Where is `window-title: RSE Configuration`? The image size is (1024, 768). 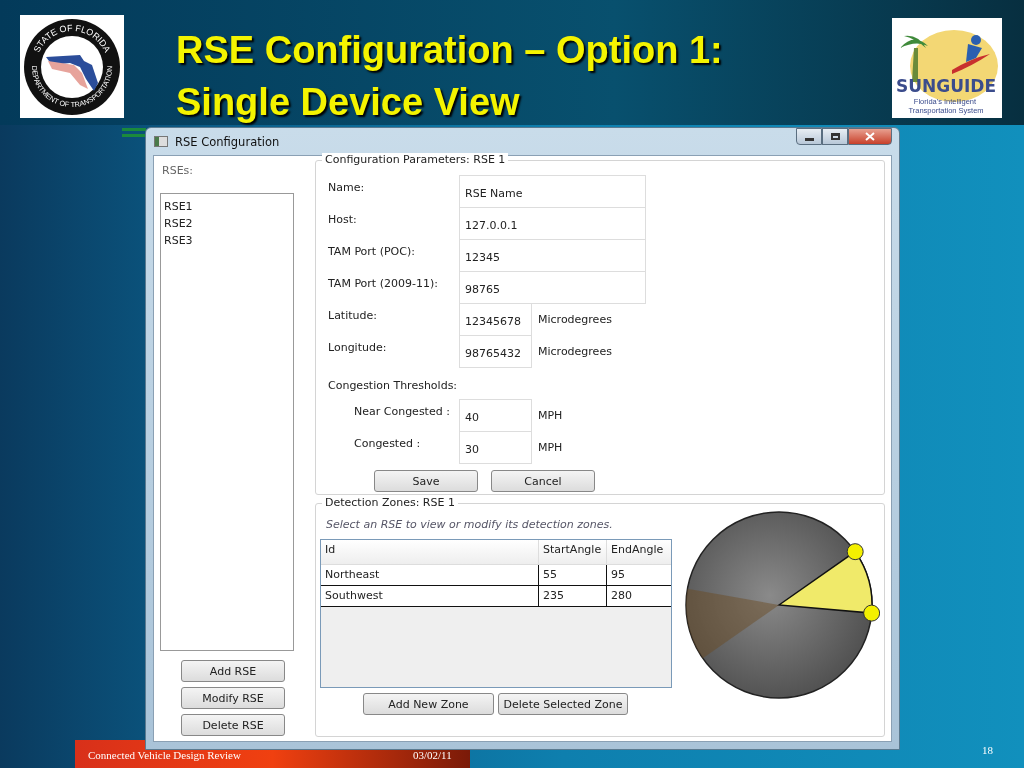 window-title: RSE Configuration is located at coordinates (227, 141).